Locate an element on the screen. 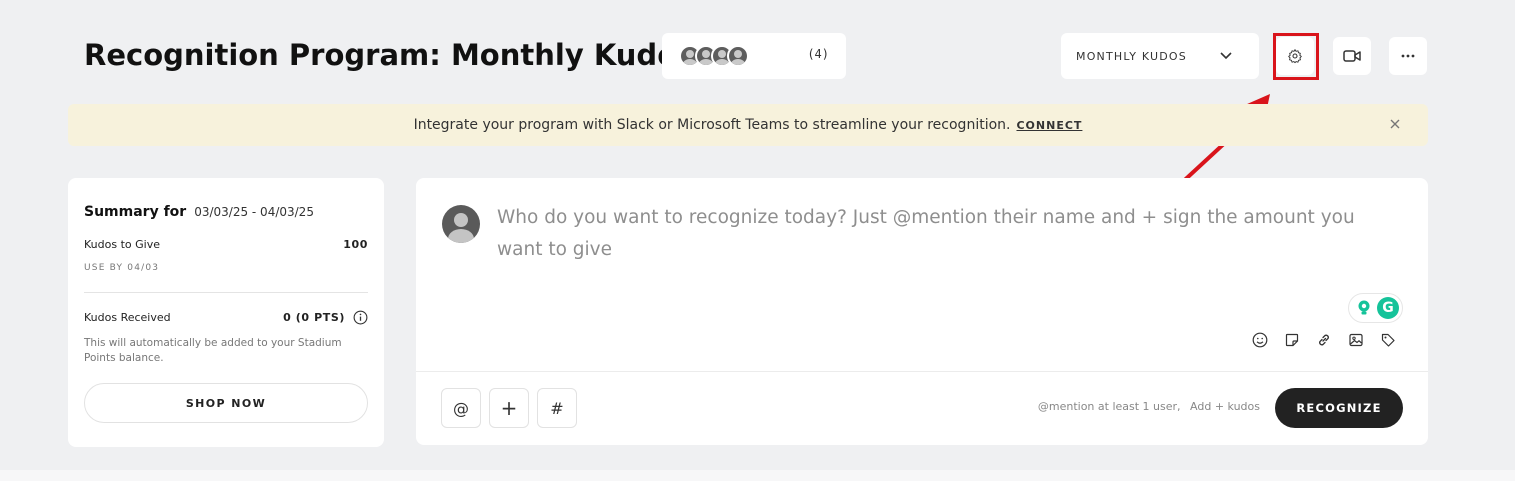 This screenshot has height=481, width=1515. more-dots-icon is located at coordinates (1408, 56).